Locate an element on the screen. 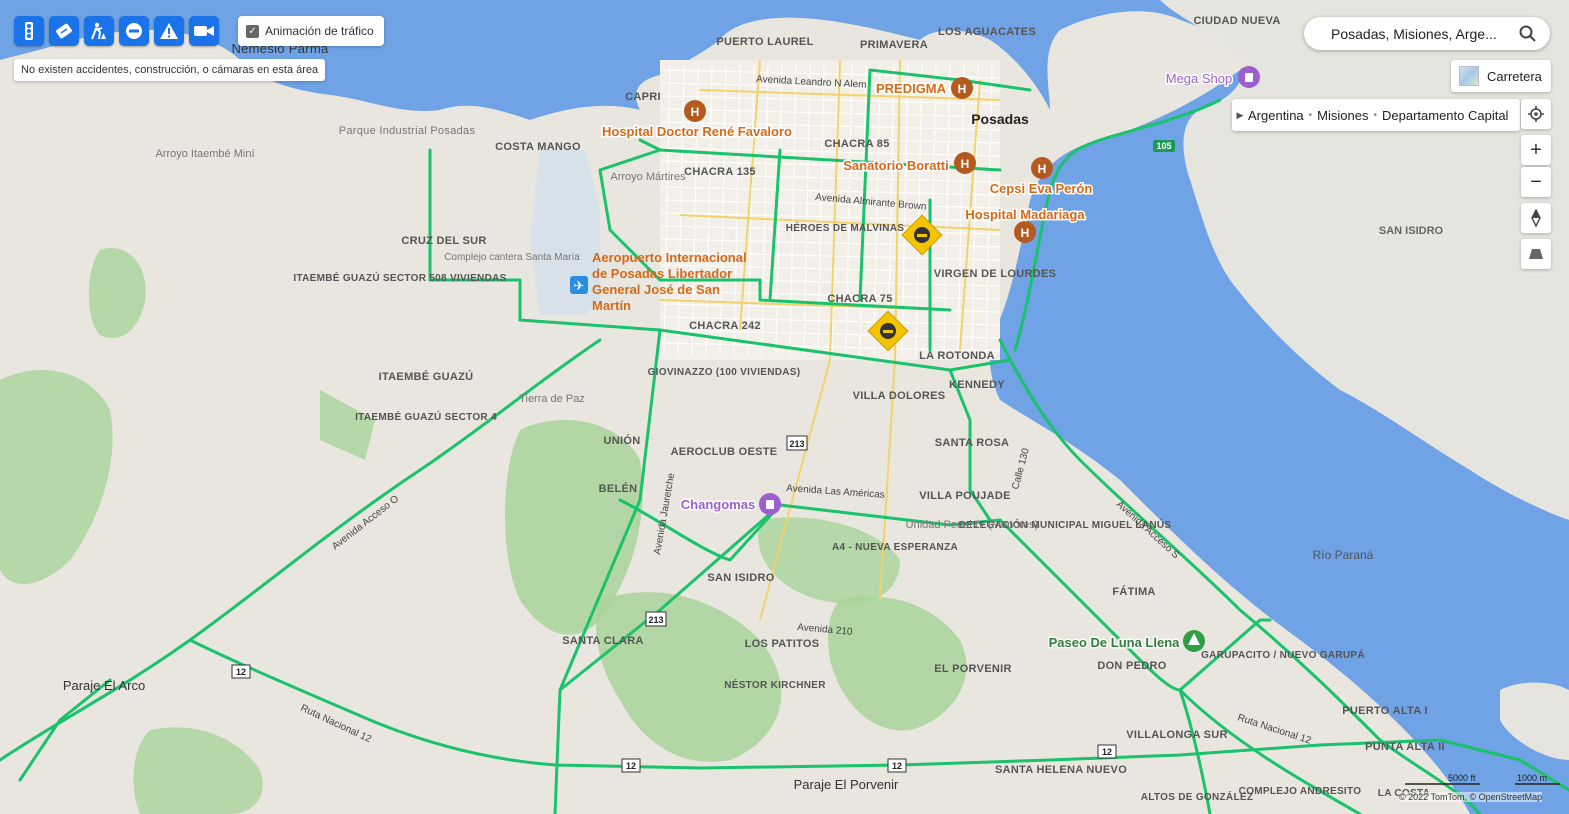 Image resolution: width=1569 pixels, height=814 pixels. warning-triangle-icon is located at coordinates (169, 31).